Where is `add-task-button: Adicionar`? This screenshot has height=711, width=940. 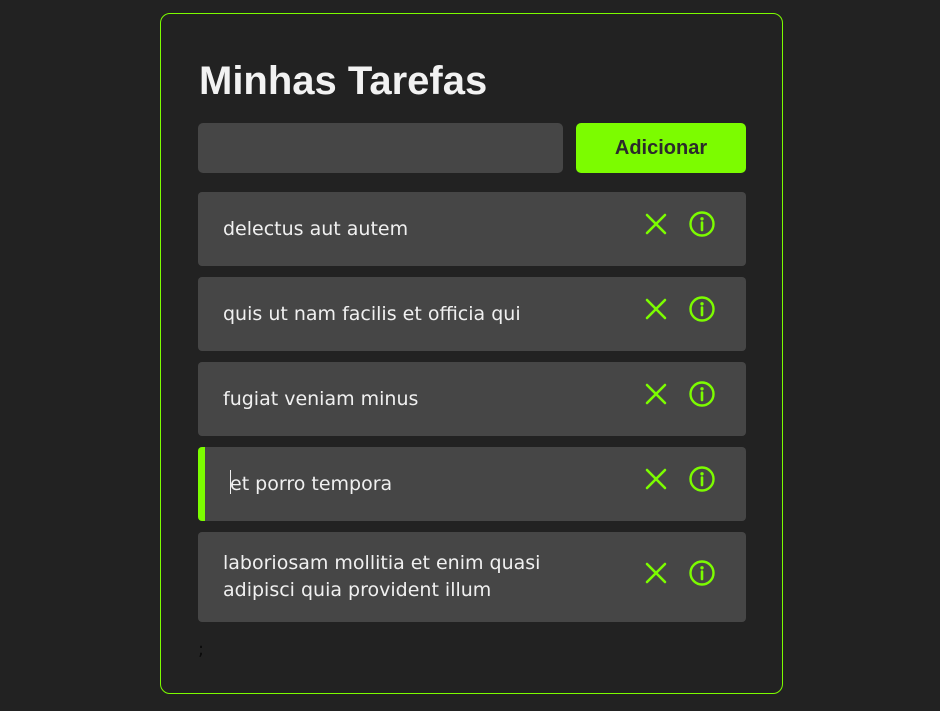 add-task-button: Adicionar is located at coordinates (661, 148).